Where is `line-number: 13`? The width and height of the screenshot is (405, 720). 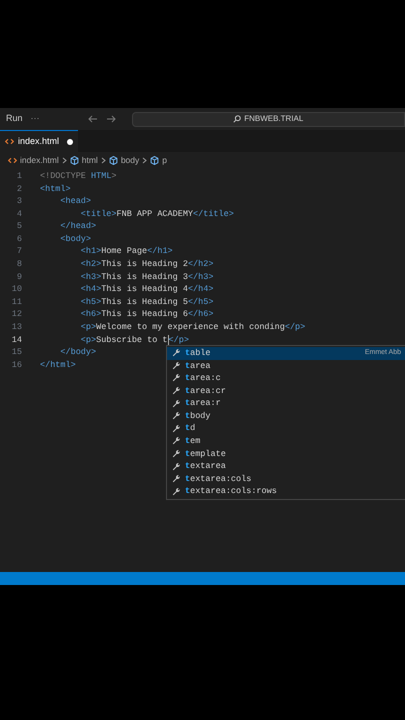
line-number: 13 is located at coordinates (16, 327).